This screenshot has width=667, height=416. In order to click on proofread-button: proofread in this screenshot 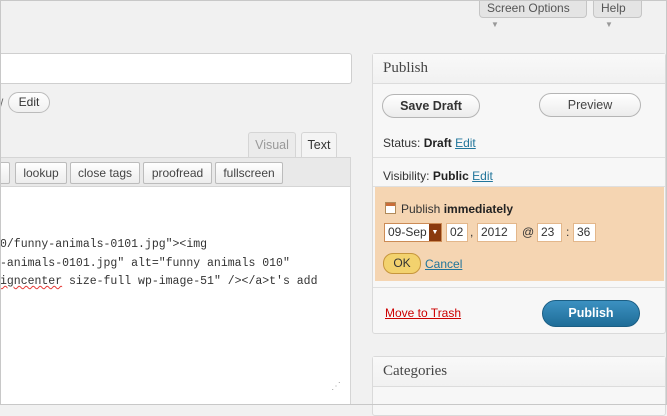, I will do `click(177, 173)`.